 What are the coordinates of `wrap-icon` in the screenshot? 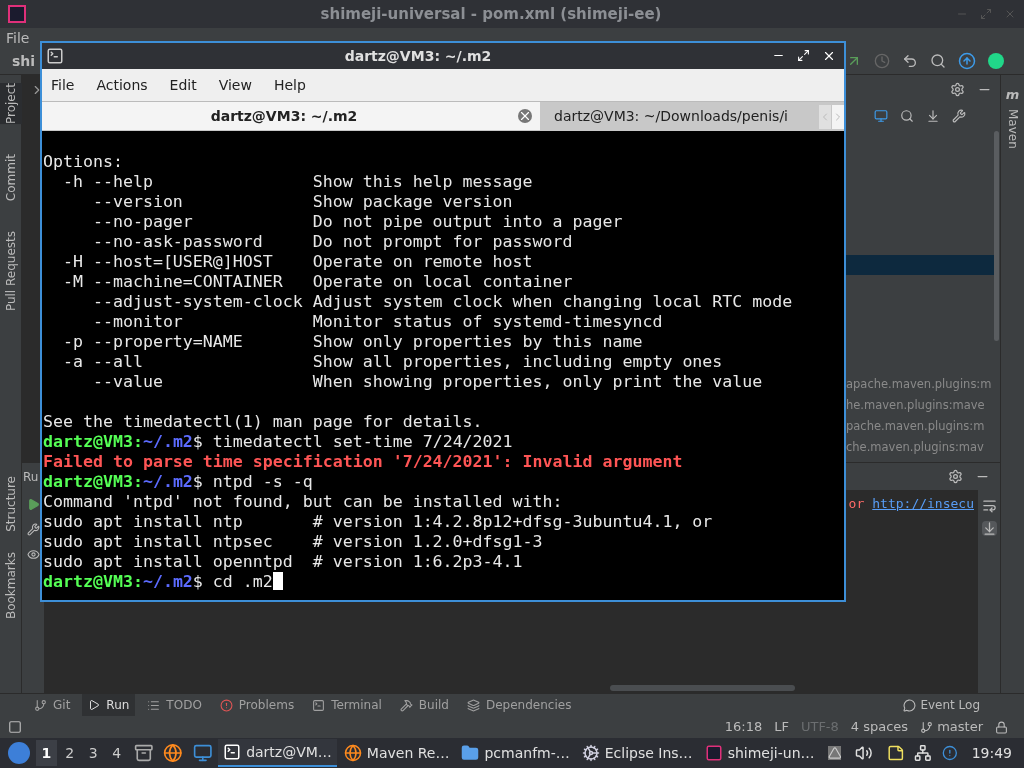 It's located at (989, 505).